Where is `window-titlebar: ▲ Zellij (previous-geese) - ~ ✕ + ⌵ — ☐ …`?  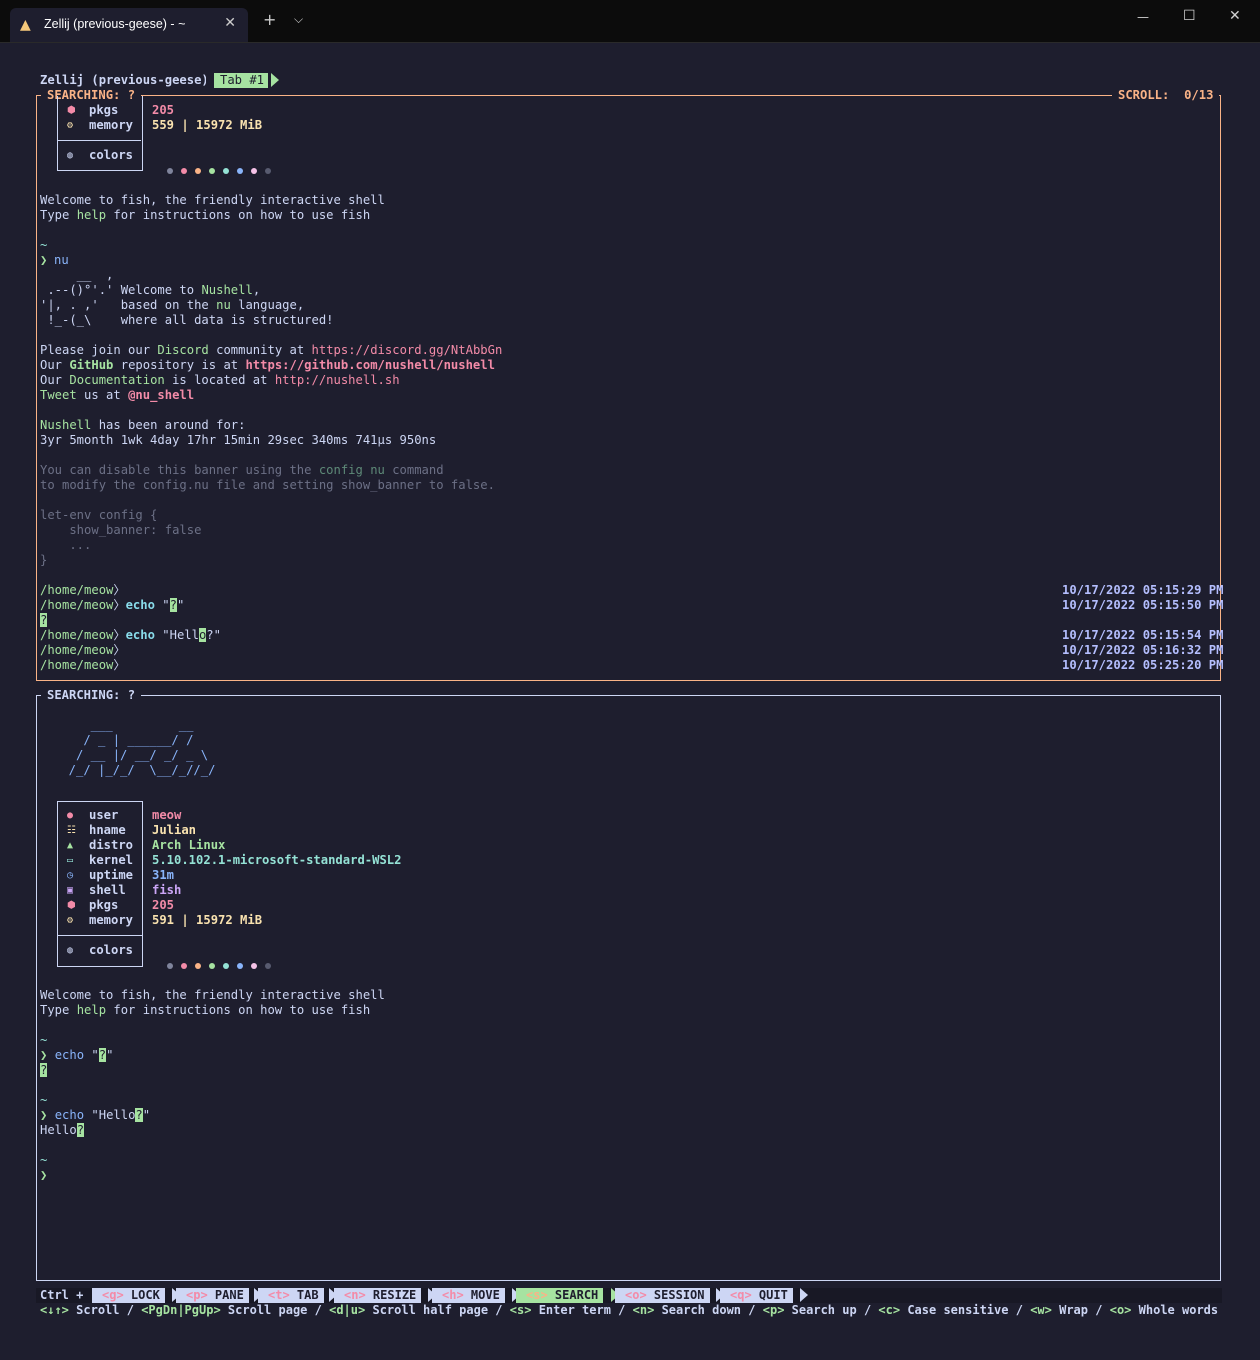 window-titlebar: ▲ Zellij (previous-geese) - ~ ✕ + ⌵ — ☐ … is located at coordinates (630, 21).